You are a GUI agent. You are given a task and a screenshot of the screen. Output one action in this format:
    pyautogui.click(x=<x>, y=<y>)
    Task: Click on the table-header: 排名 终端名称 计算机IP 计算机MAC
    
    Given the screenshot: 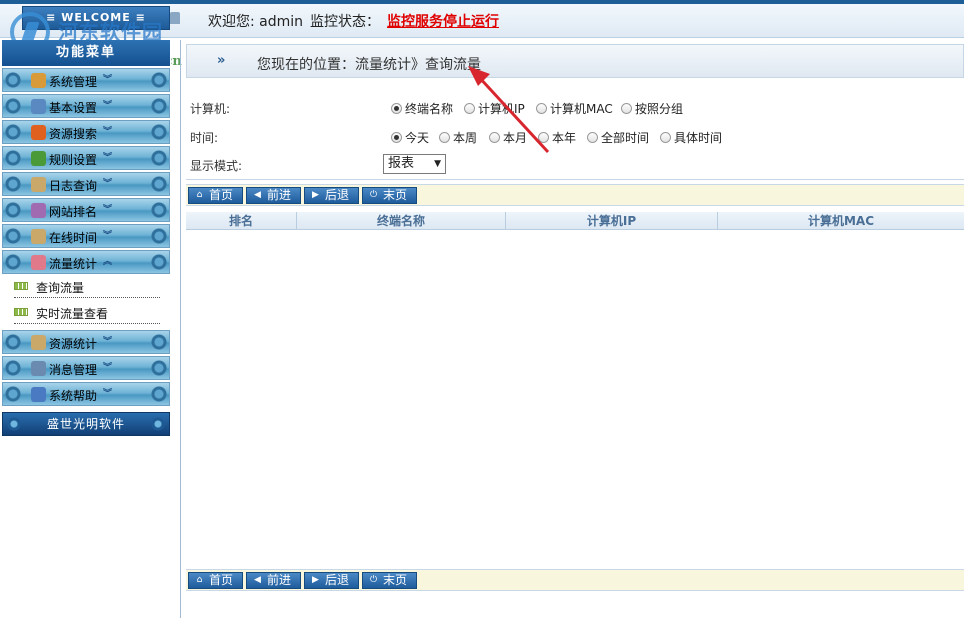 What is the action you would take?
    pyautogui.click(x=575, y=221)
    